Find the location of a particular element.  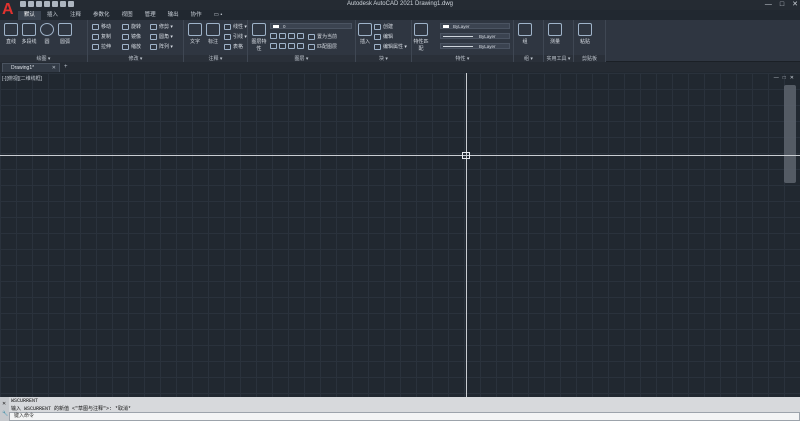

viewport-window-controls: — □ ✕ is located at coordinates (784, 78).